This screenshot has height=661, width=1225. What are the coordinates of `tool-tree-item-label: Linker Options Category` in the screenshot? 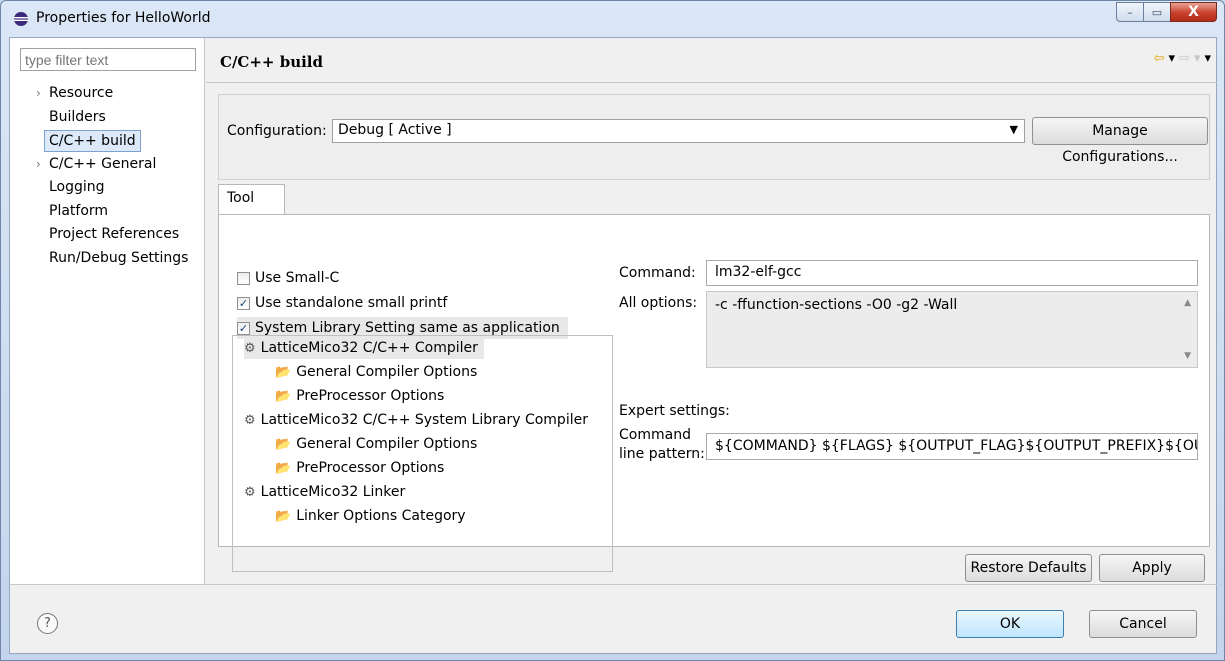 It's located at (381, 516).